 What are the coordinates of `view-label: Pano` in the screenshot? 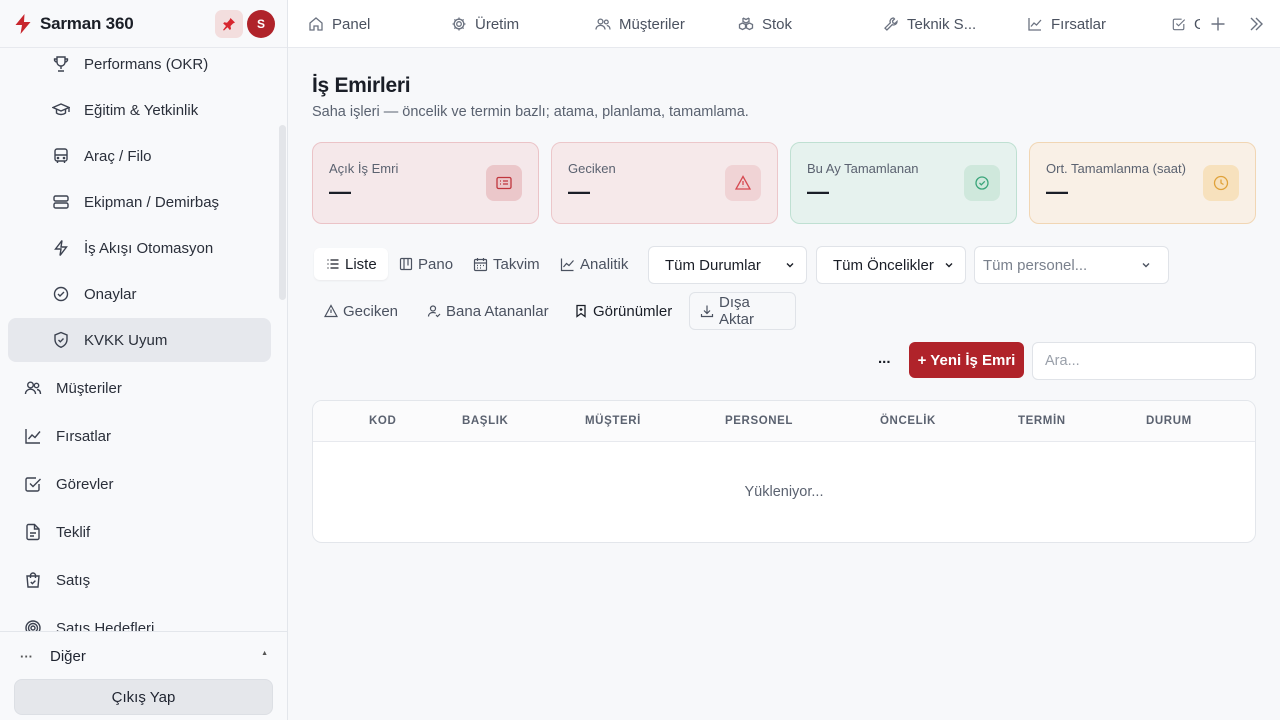 It's located at (436, 264).